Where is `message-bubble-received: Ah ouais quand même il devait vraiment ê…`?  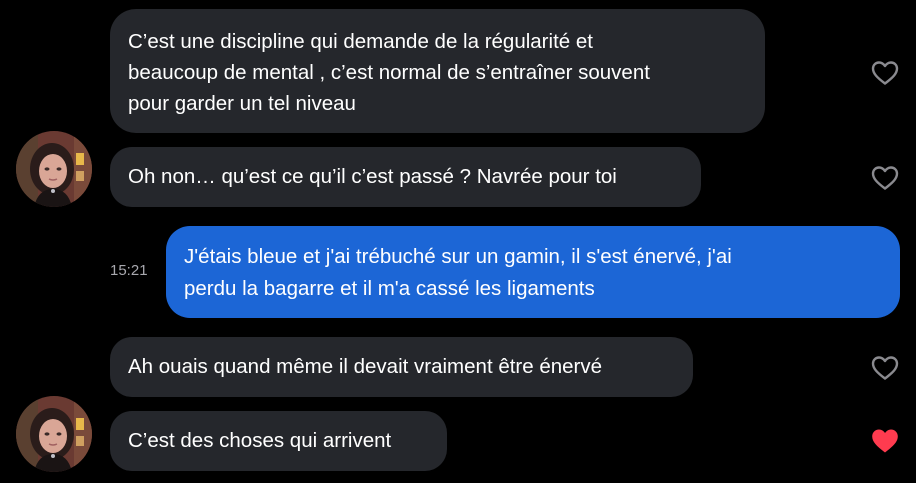 message-bubble-received: Ah ouais quand même il devait vraiment ê… is located at coordinates (401, 367).